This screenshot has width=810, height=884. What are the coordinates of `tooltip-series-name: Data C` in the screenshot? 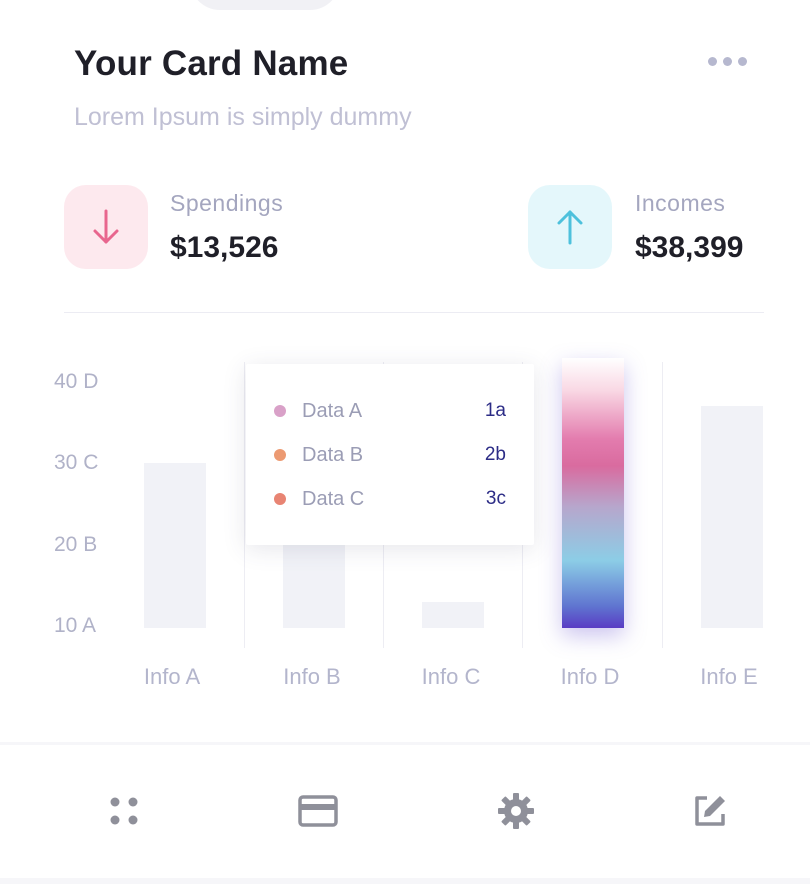 It's located at (333, 498).